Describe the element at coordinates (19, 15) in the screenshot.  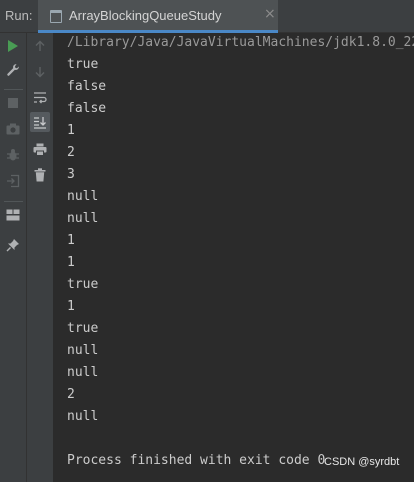
I see `run-label: Run:` at that location.